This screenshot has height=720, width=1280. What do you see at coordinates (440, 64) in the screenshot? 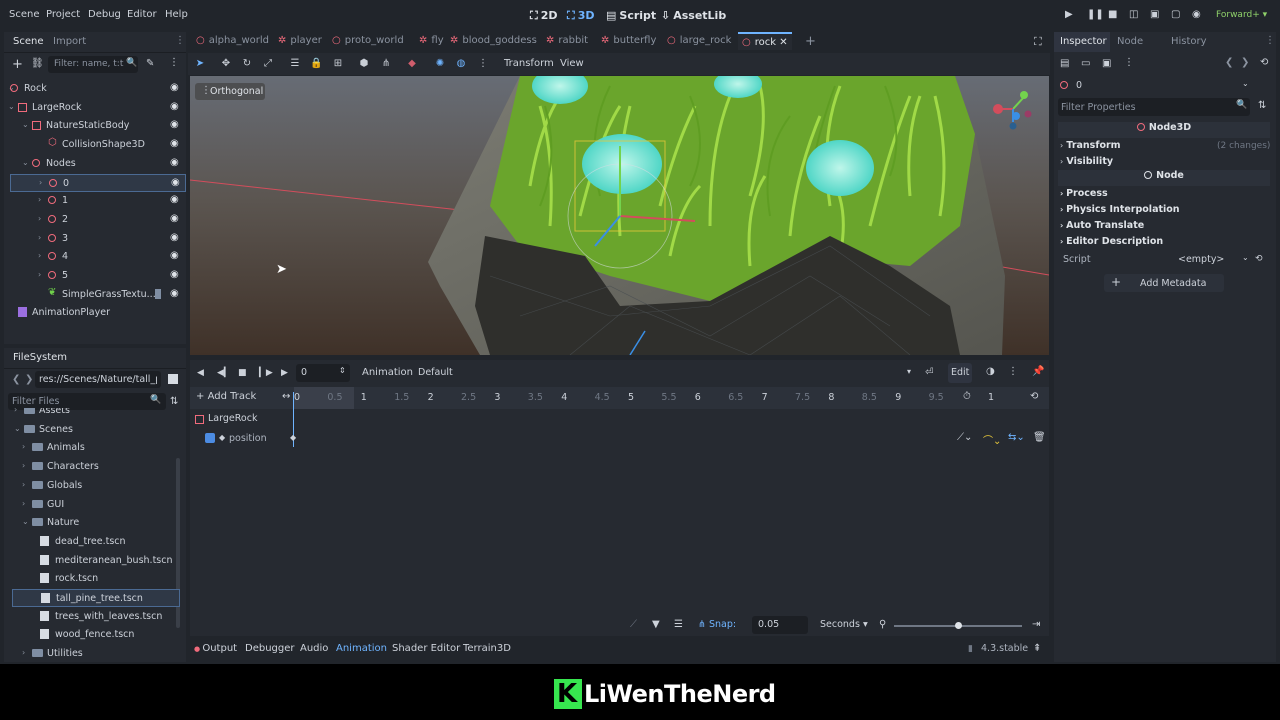
I see `sun-toggle-icon: ✺` at bounding box center [440, 64].